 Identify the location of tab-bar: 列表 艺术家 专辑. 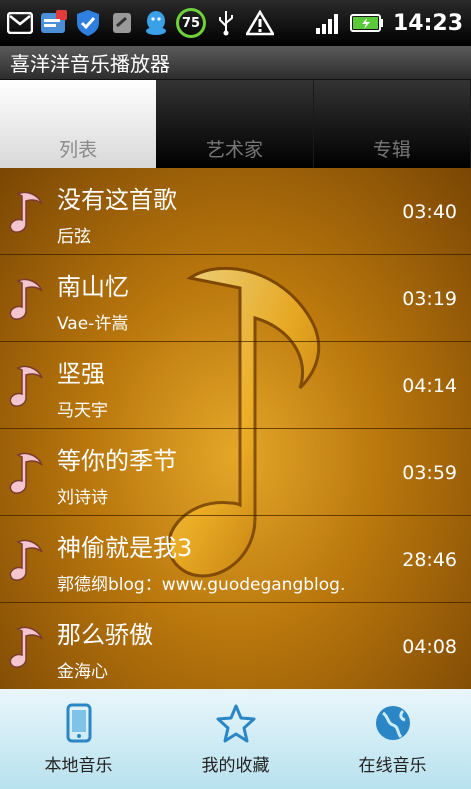
(235, 124).